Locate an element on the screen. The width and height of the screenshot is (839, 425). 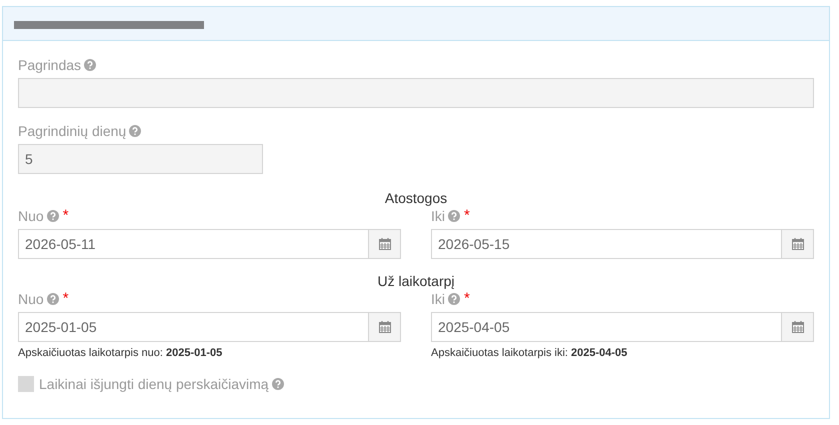
input-field: 2026-05-11 is located at coordinates (193, 244).